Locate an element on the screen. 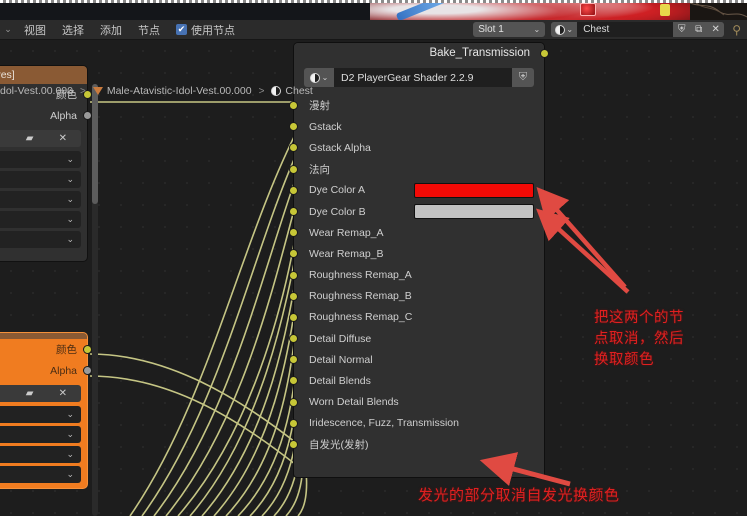 This screenshot has height=516, width=747. browse-material-button: ⌄ is located at coordinates (564, 29).